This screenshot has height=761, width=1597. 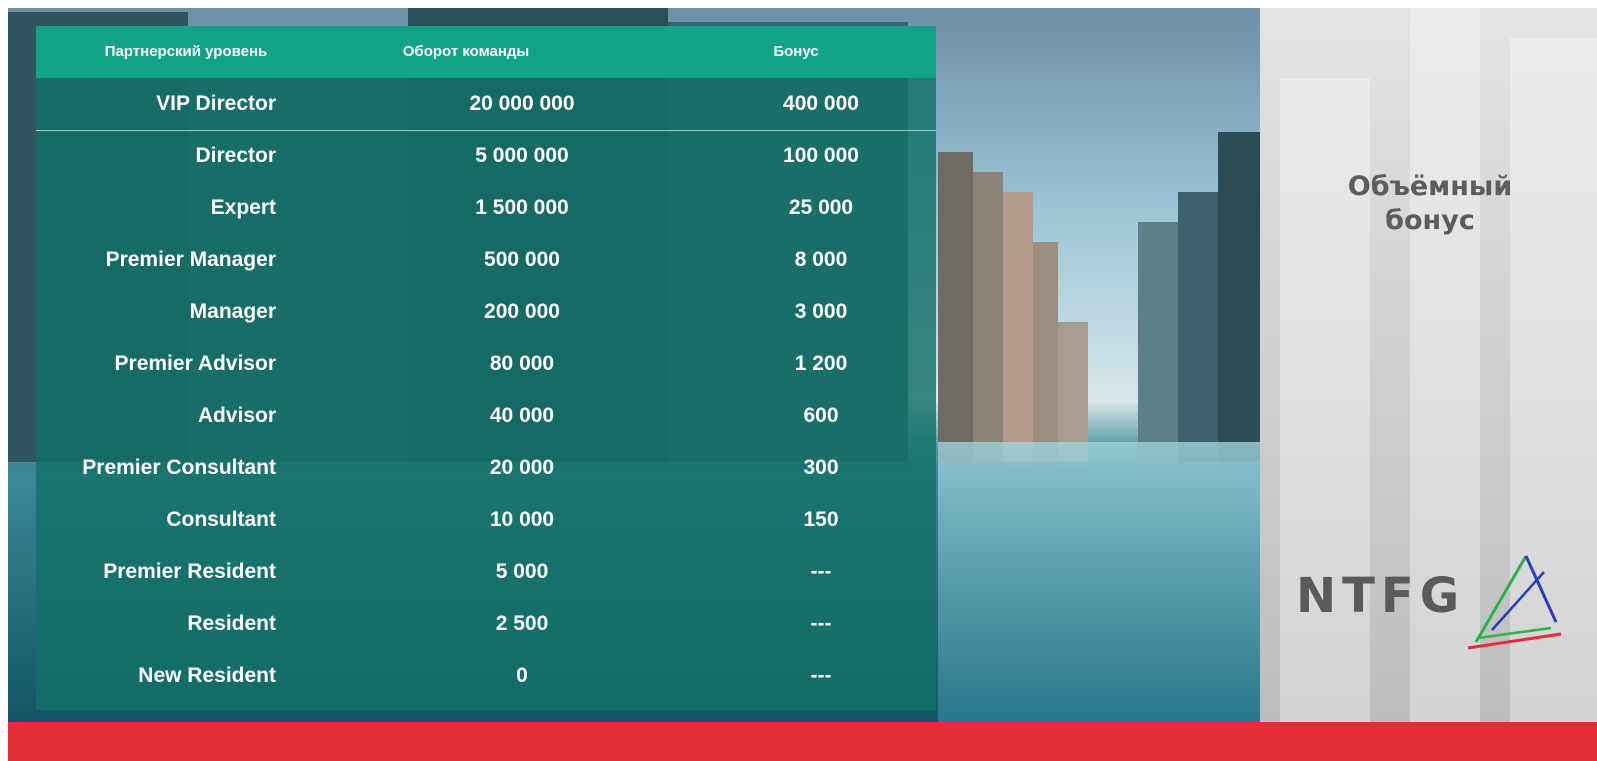 What do you see at coordinates (190, 259) in the screenshot?
I see `level-cell: Premier Manager` at bounding box center [190, 259].